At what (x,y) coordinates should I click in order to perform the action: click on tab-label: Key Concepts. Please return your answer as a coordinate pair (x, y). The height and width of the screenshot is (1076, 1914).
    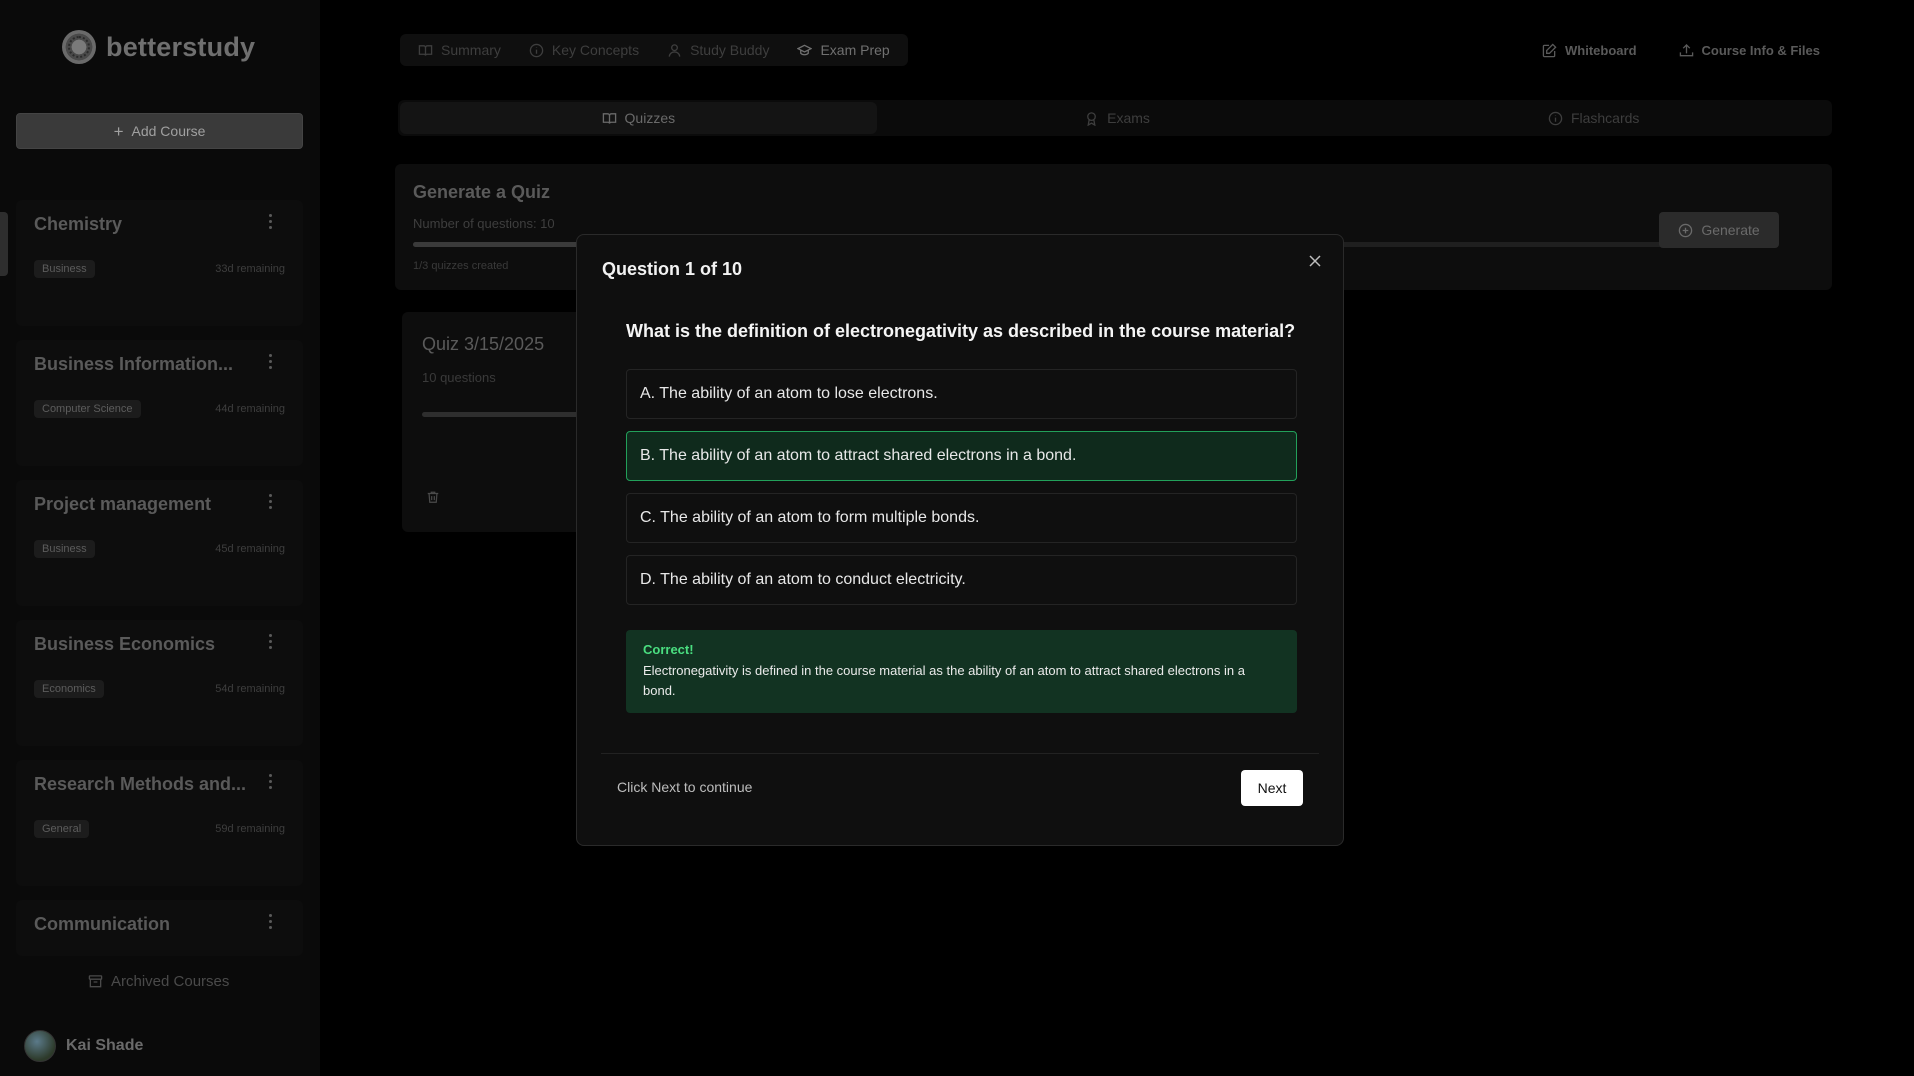
    Looking at the image, I should click on (595, 50).